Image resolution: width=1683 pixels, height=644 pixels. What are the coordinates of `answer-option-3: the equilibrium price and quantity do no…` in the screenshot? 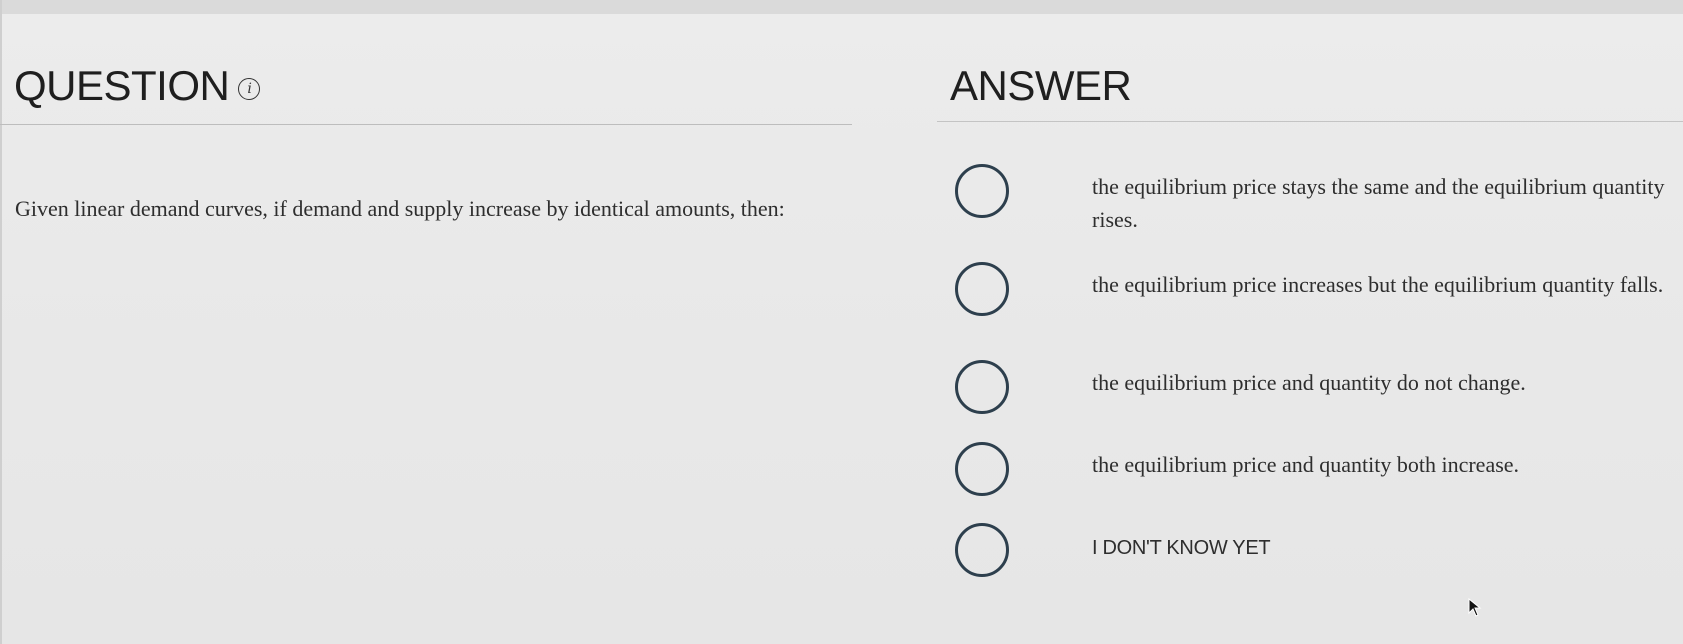 It's located at (1315, 387).